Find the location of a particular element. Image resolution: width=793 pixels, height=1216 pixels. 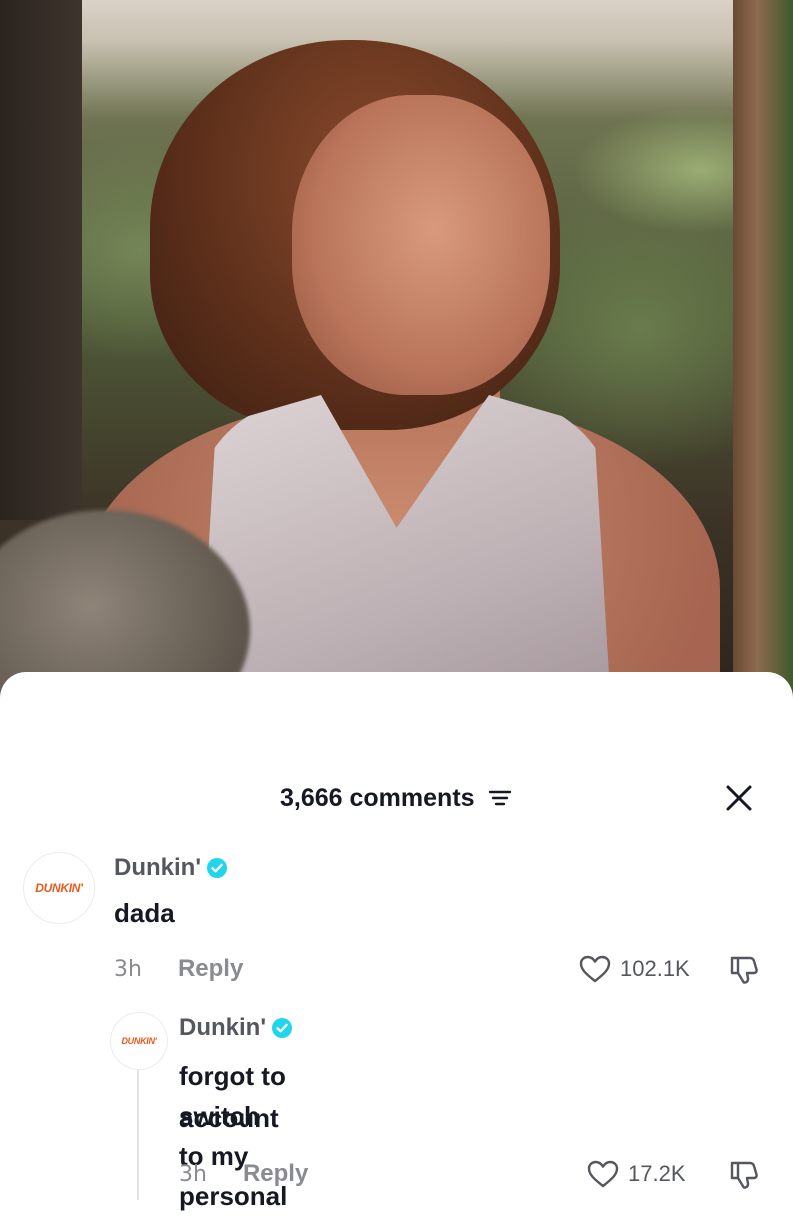

like-button: 17.2K is located at coordinates (636, 1174).